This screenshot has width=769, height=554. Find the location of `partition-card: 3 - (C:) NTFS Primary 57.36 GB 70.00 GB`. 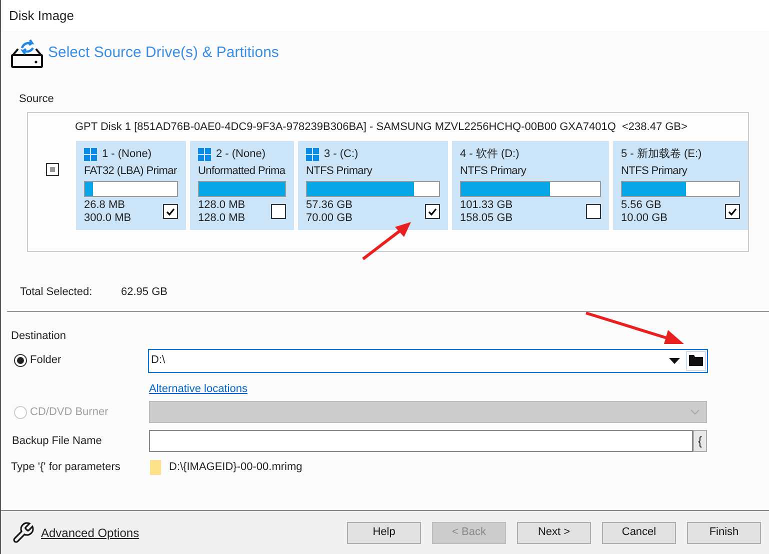

partition-card: 3 - (C:) NTFS Primary 57.36 GB 70.00 GB is located at coordinates (373, 185).